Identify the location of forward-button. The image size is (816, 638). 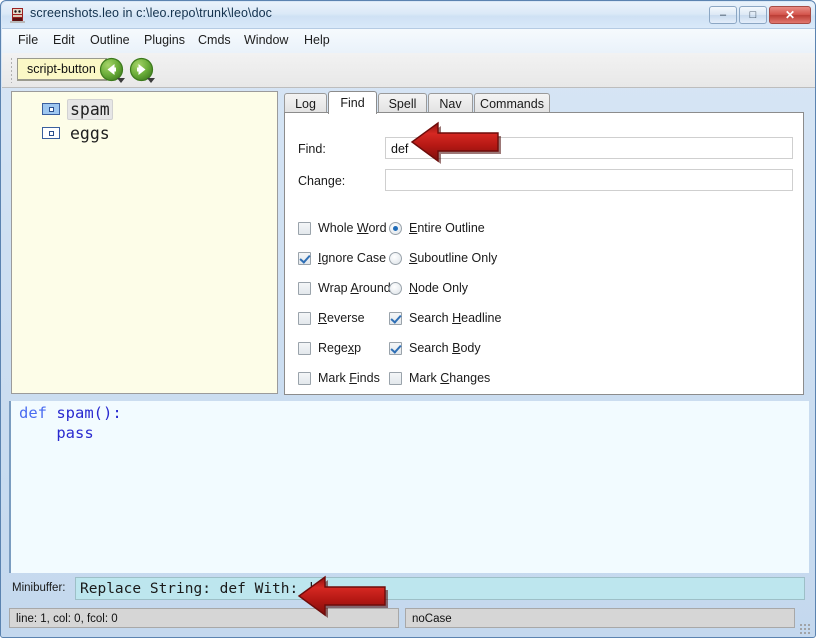
(142, 70).